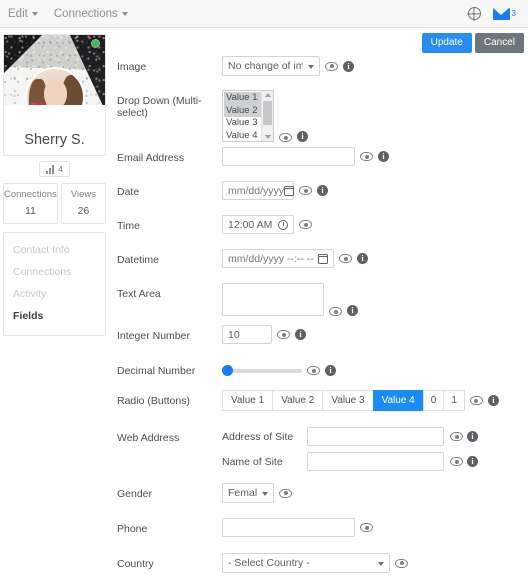 The height and width of the screenshot is (582, 528). What do you see at coordinates (159, 107) in the screenshot?
I see `label-dropdown-multi: Drop Down (Multi-select)` at bounding box center [159, 107].